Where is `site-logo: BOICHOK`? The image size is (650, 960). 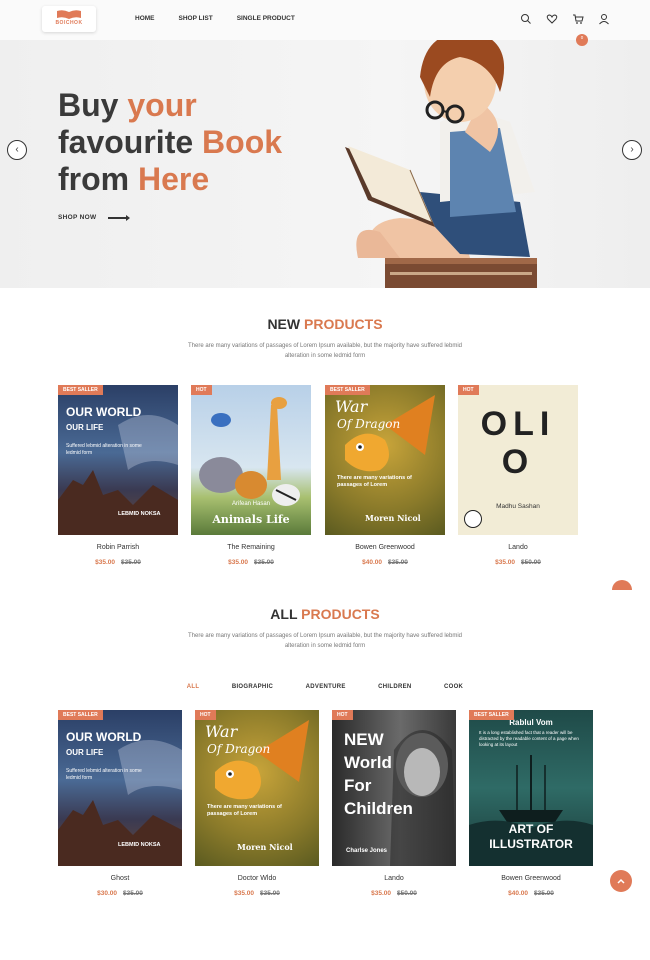 site-logo: BOICHOK is located at coordinates (69, 19).